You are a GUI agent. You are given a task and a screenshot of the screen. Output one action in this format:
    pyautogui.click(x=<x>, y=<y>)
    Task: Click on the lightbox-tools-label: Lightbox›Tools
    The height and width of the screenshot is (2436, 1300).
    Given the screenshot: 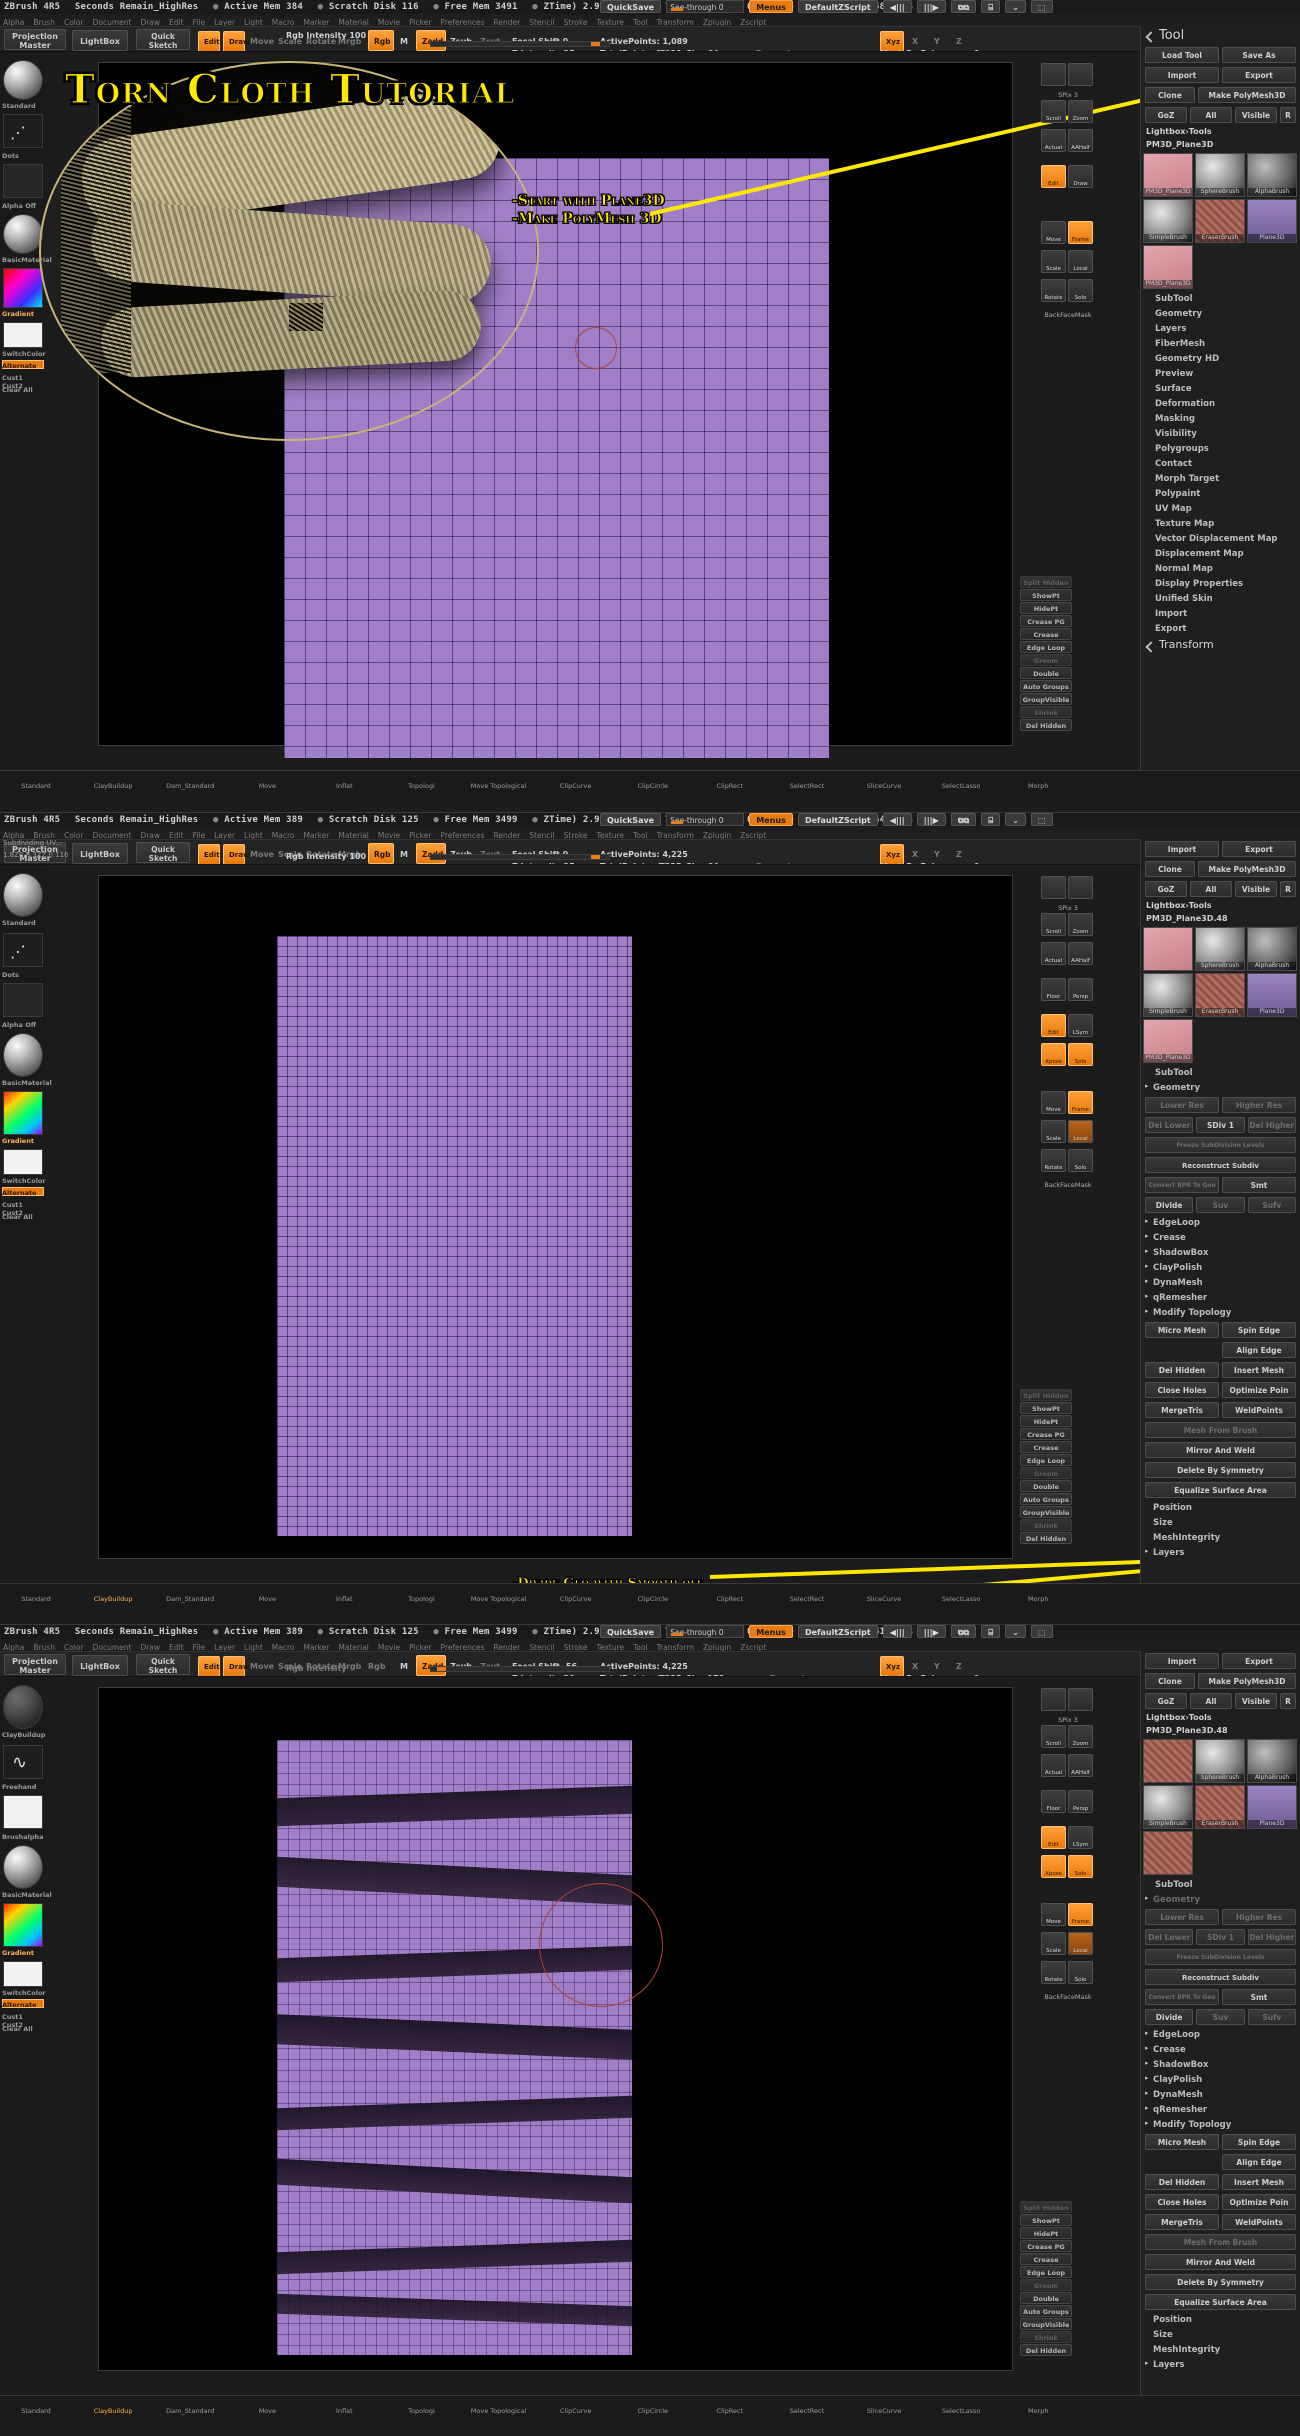 What is the action you would take?
    pyautogui.click(x=1220, y=131)
    